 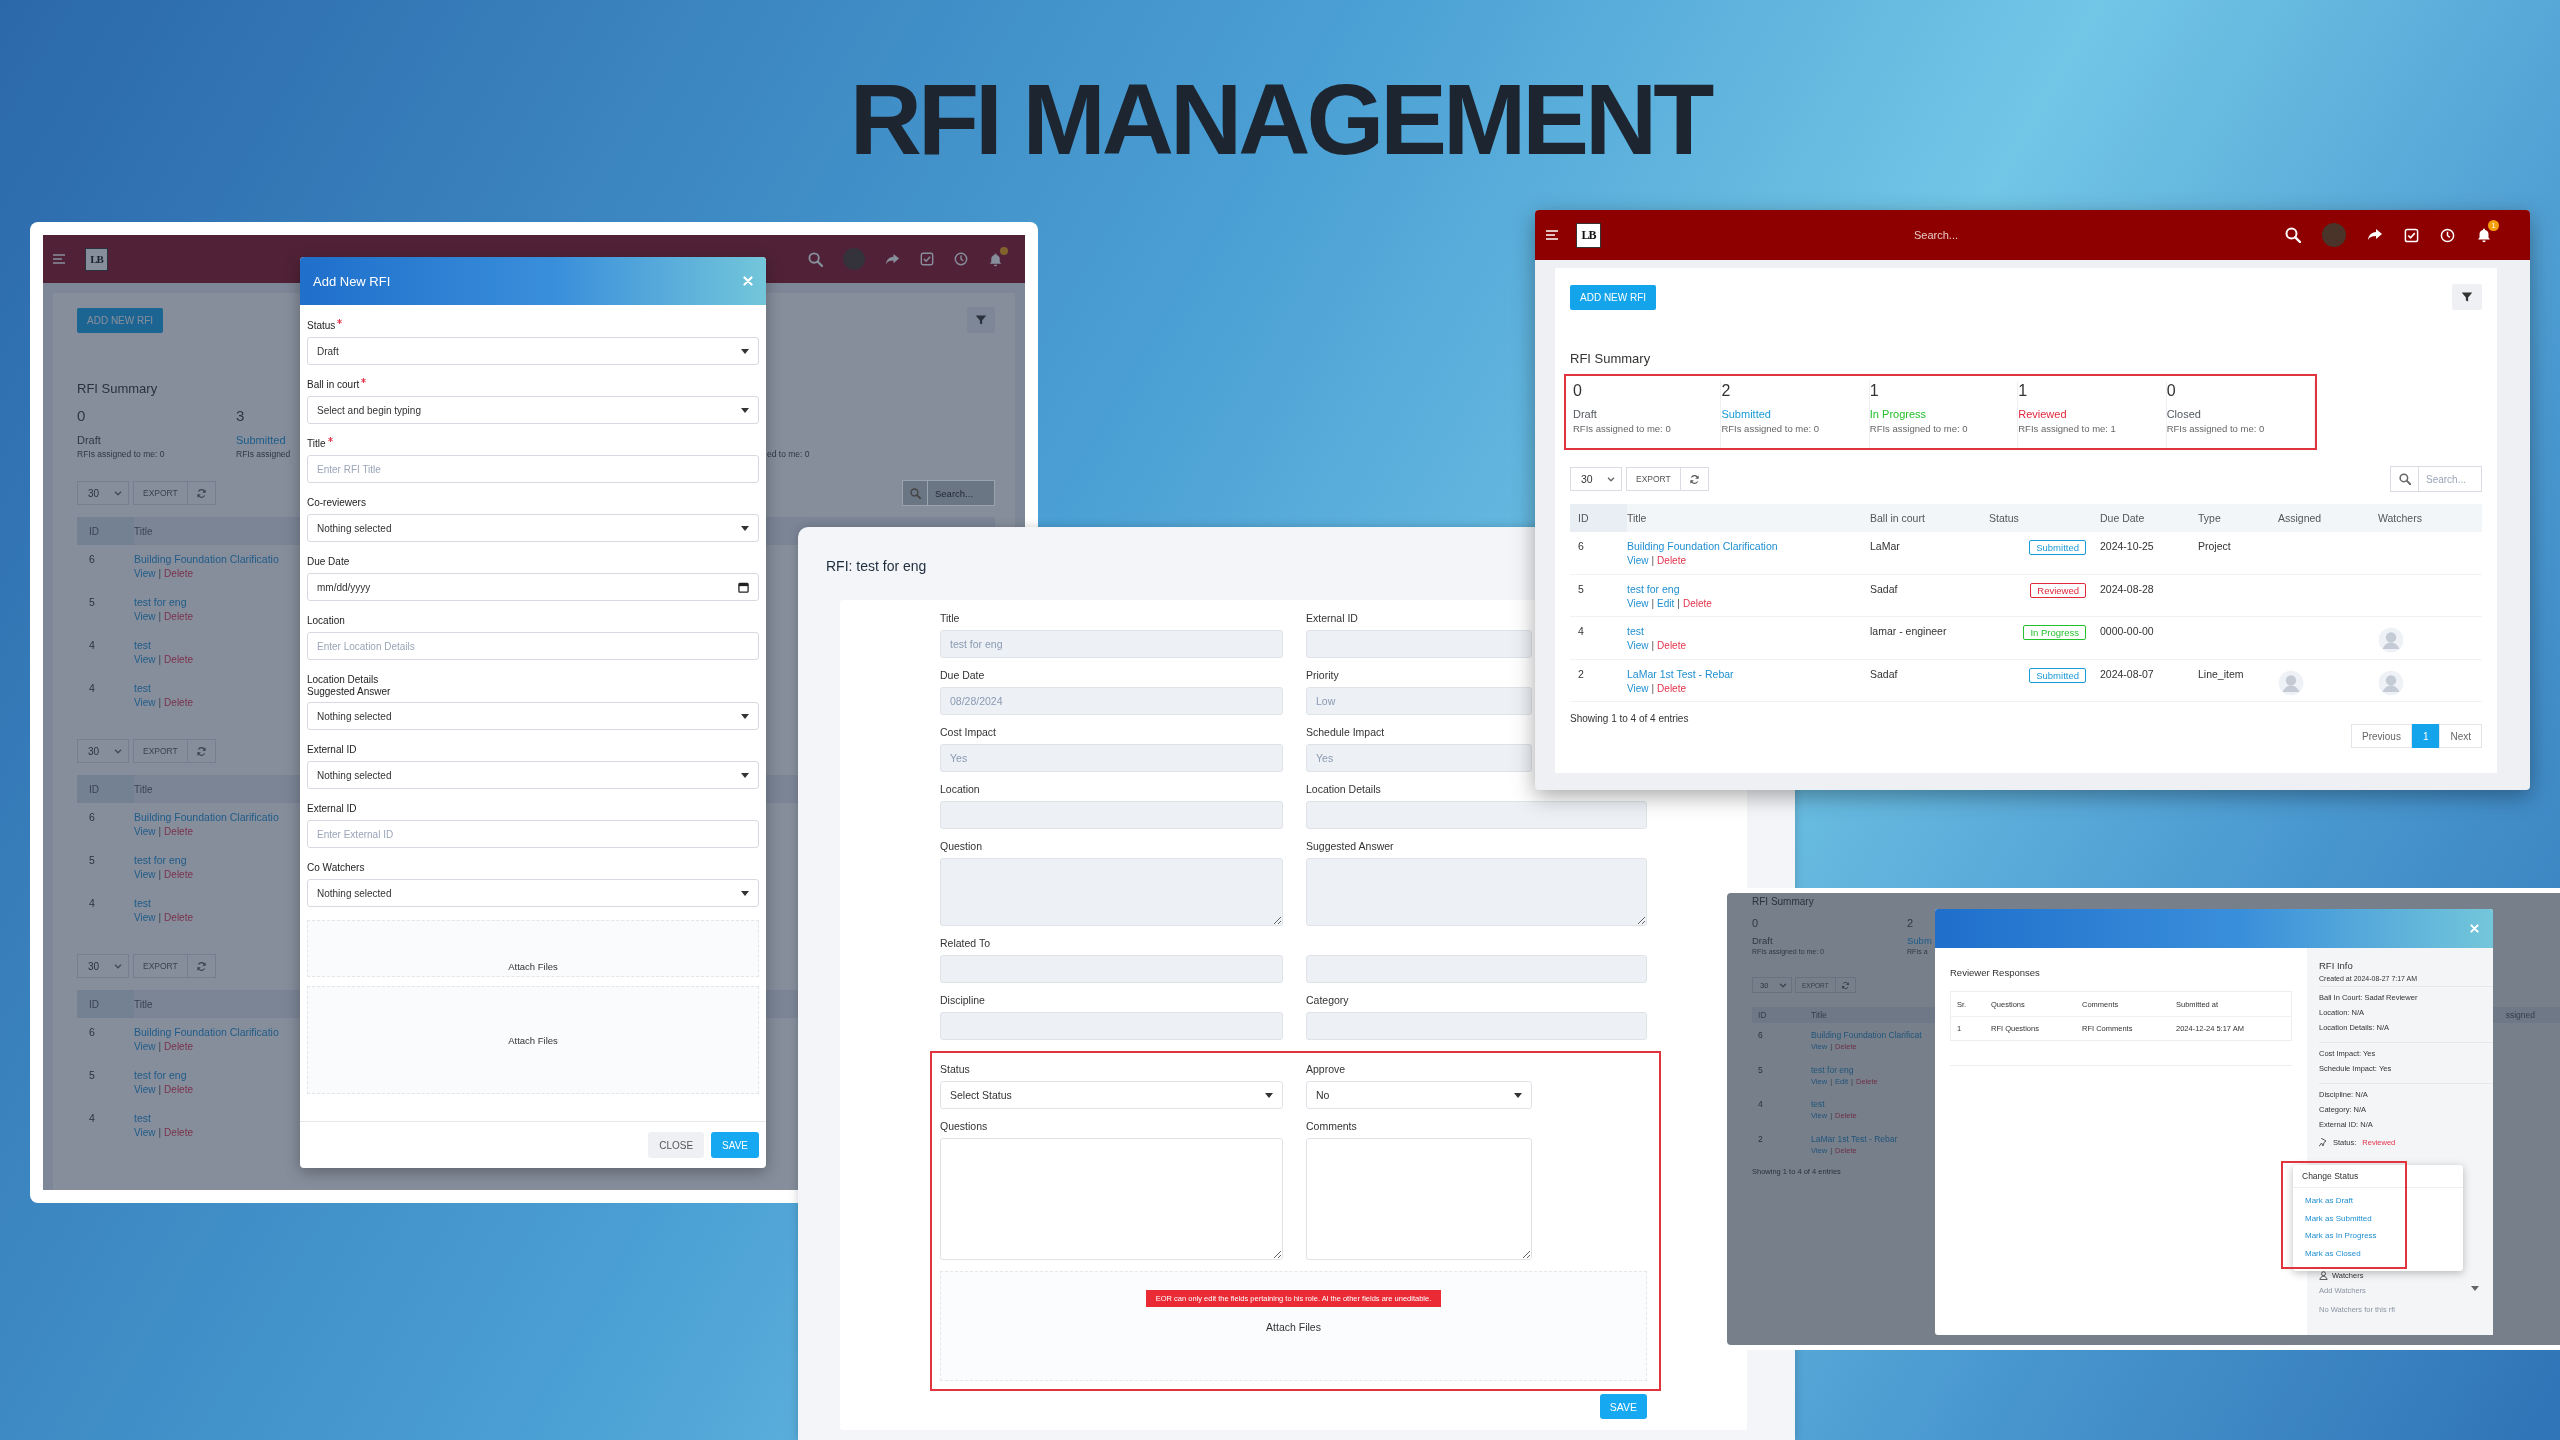 I want to click on menu-item: Mark as In Progress, so click(x=2341, y=1236).